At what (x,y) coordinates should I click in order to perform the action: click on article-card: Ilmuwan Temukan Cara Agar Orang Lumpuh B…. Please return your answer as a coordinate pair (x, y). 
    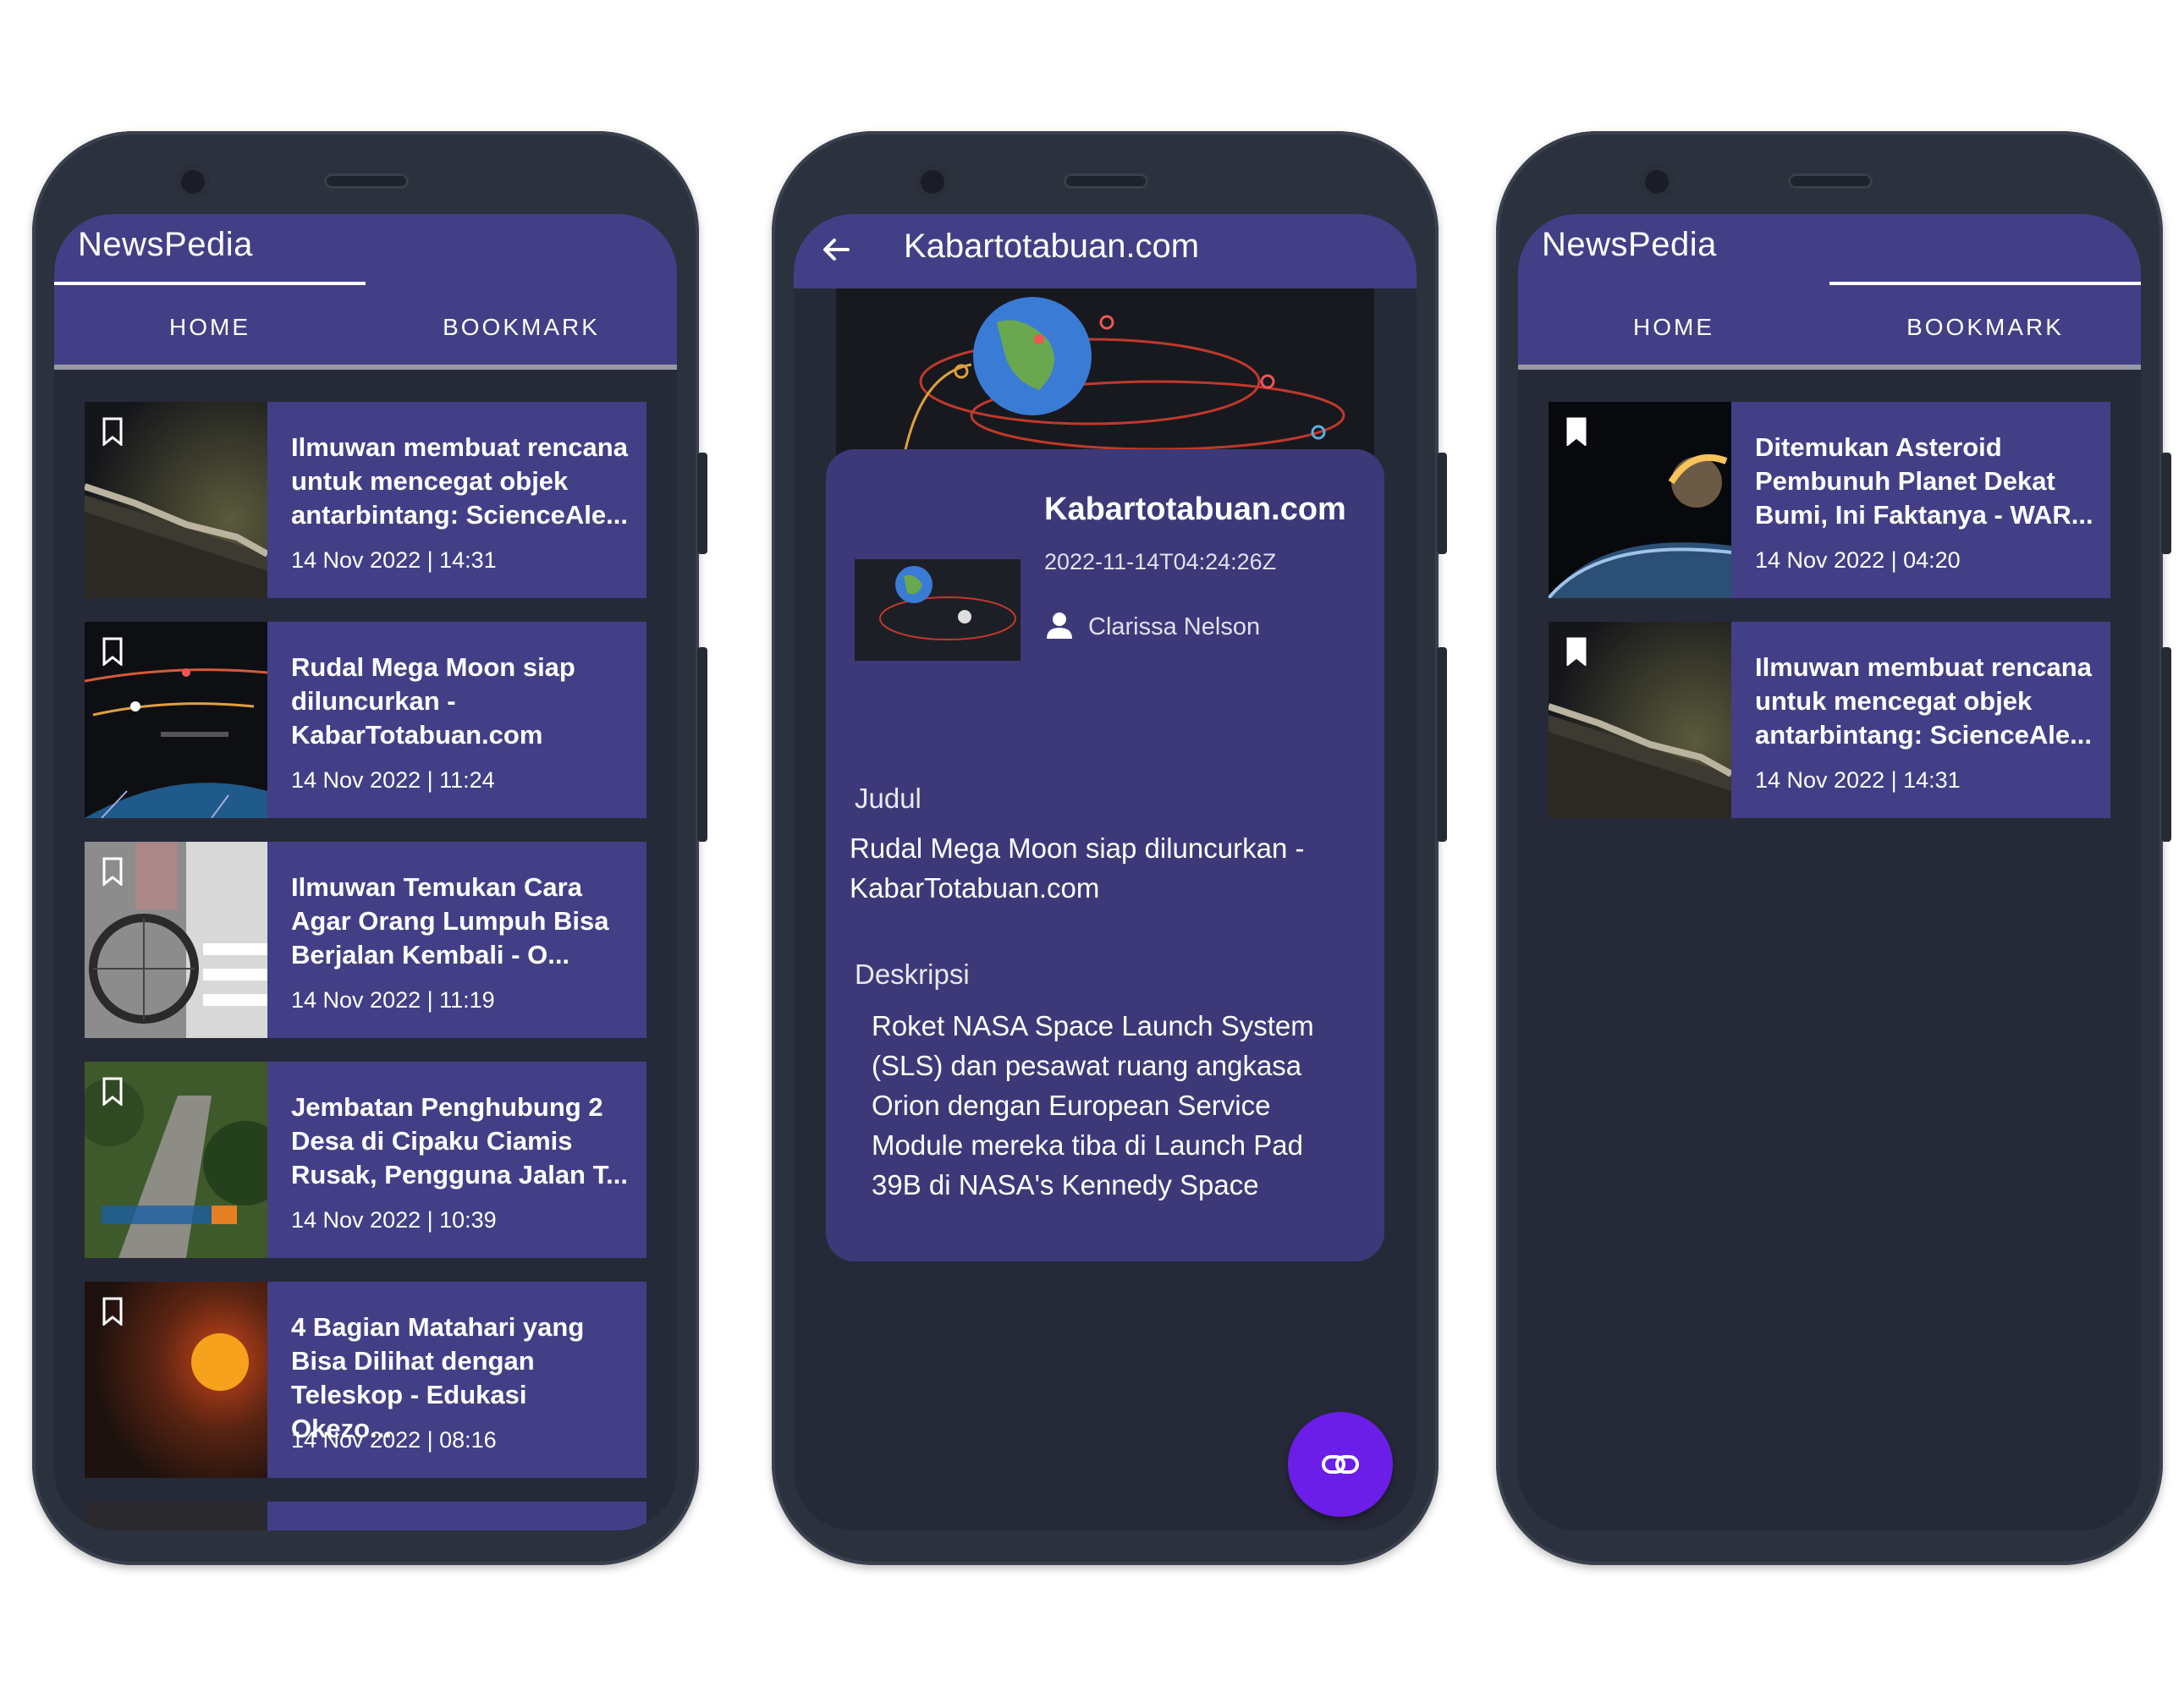
    Looking at the image, I should click on (365, 940).